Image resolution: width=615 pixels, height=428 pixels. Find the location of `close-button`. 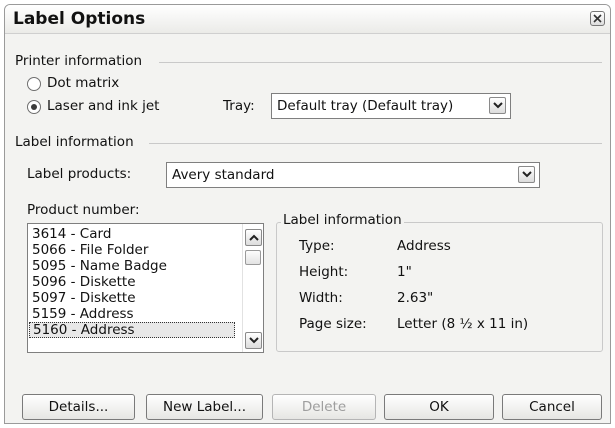

close-button is located at coordinates (597, 18).